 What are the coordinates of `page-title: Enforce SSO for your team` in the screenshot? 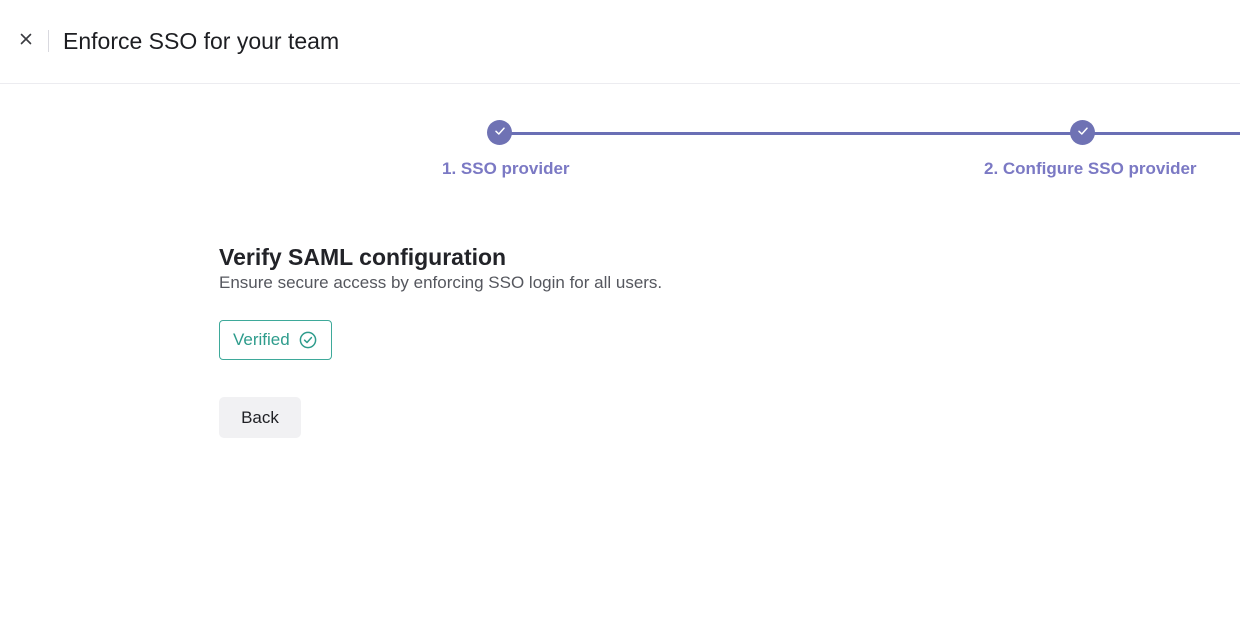 It's located at (201, 41).